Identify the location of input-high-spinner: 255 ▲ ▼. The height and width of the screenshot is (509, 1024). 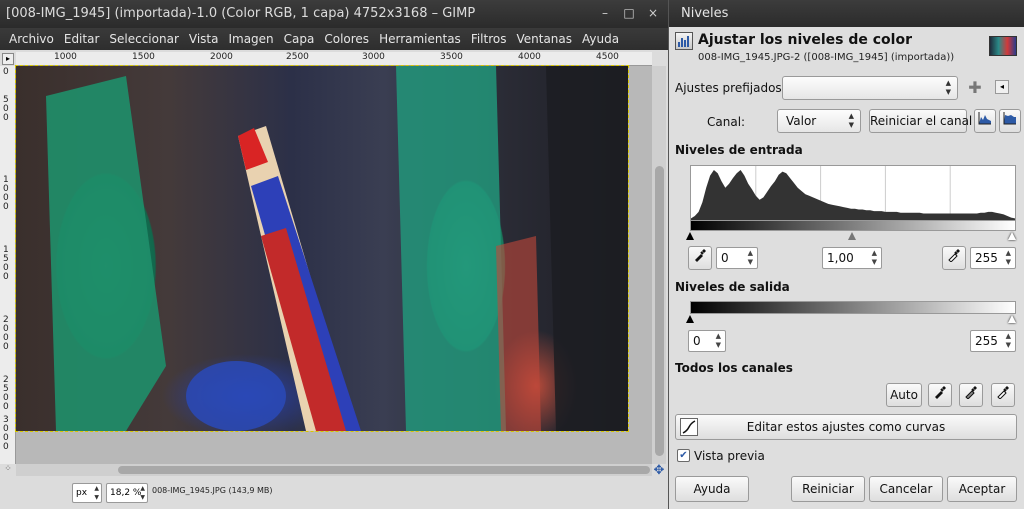
(993, 258).